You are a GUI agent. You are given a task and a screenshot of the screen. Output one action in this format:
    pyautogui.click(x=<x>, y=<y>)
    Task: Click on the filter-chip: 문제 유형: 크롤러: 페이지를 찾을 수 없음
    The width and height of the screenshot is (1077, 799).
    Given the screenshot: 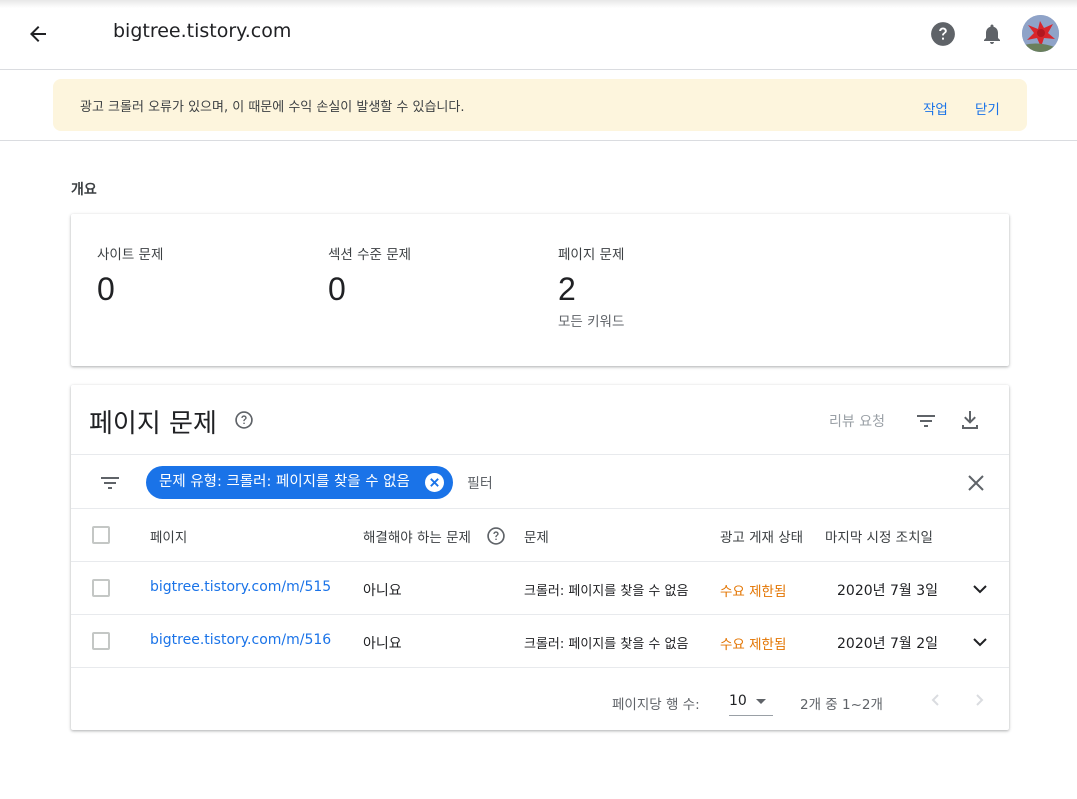 What is the action you would take?
    pyautogui.click(x=299, y=482)
    